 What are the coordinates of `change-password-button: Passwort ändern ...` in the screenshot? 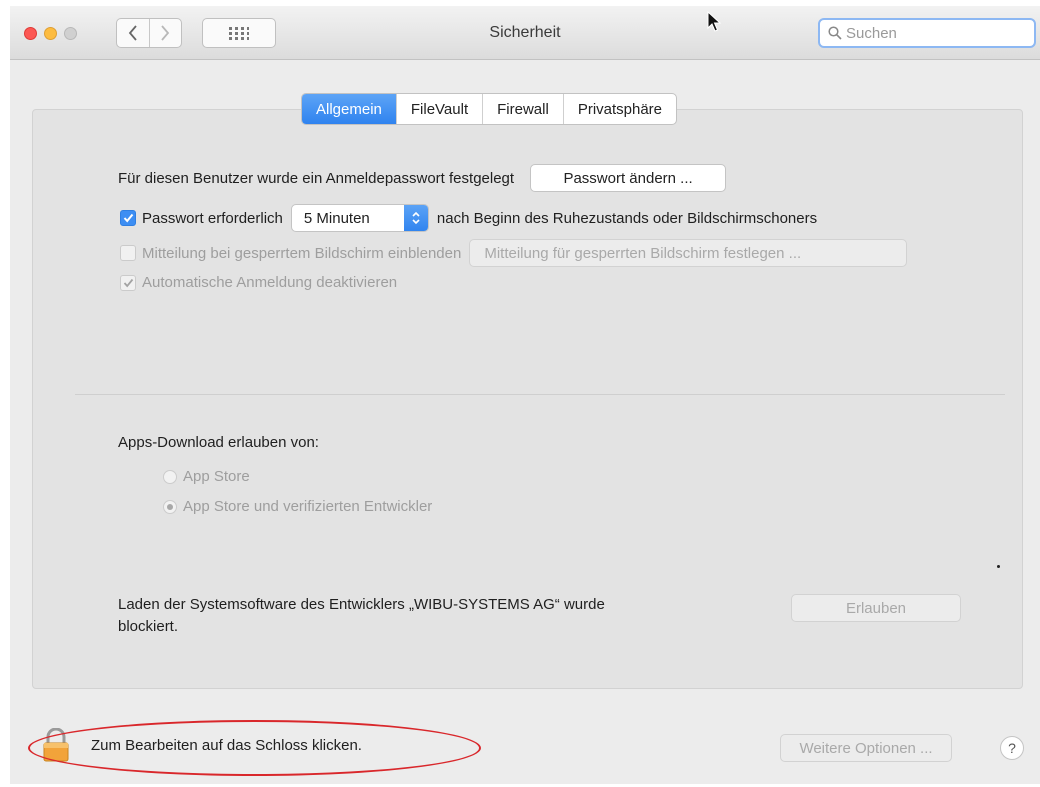 It's located at (628, 178).